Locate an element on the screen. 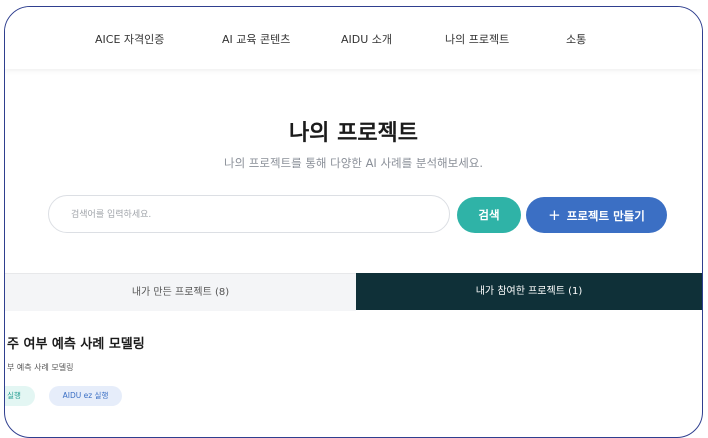  project-tag-chip: 실행 is located at coordinates (20, 396).